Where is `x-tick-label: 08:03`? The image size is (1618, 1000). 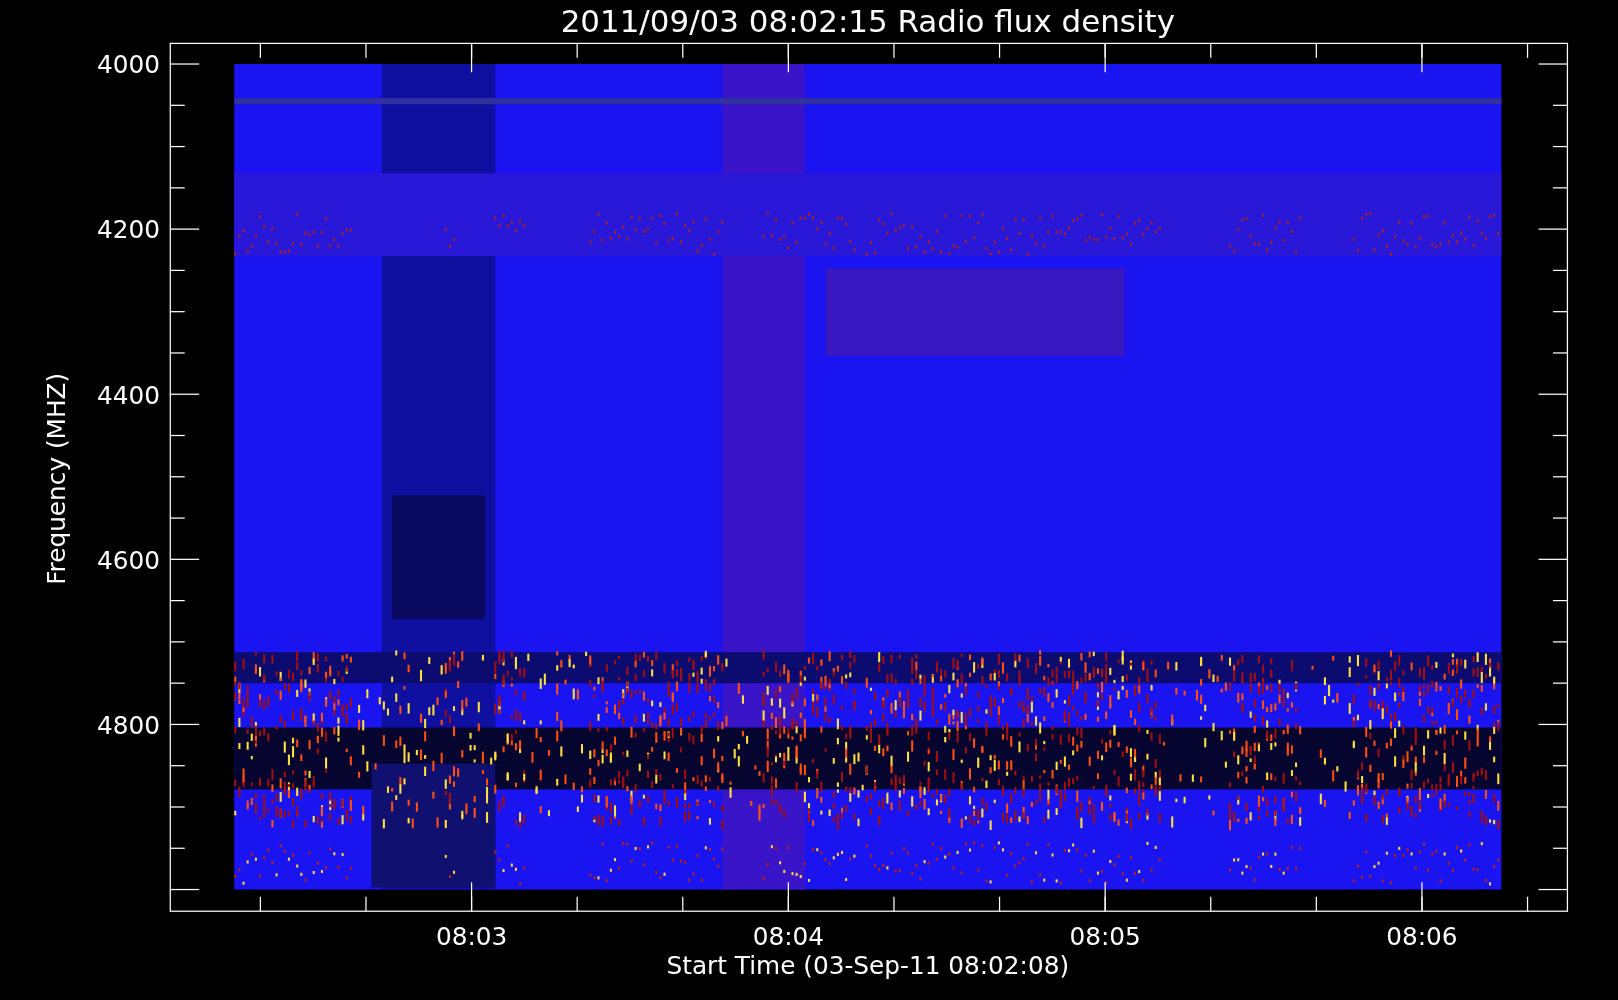 x-tick-label: 08:03 is located at coordinates (471, 937).